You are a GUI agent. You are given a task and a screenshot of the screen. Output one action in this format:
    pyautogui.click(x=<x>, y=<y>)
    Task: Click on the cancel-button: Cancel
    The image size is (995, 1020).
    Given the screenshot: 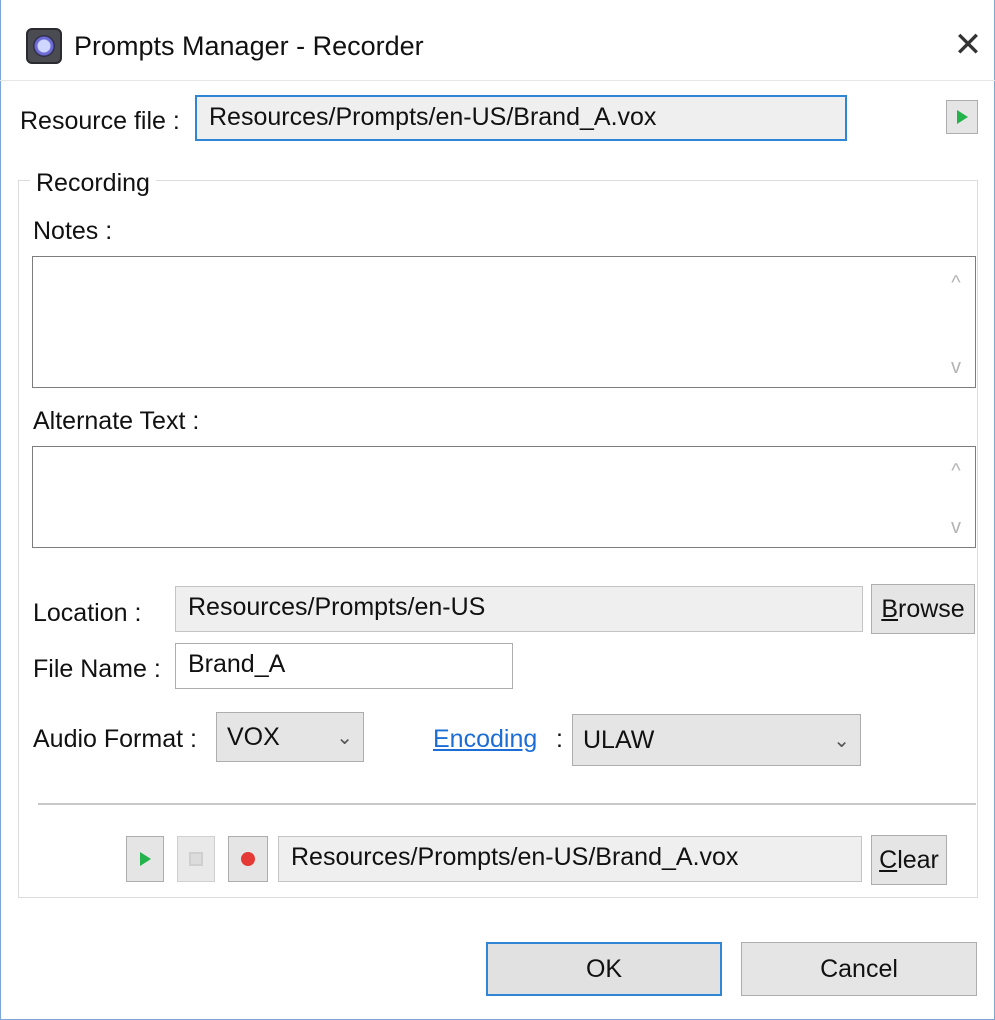 What is the action you would take?
    pyautogui.click(x=859, y=969)
    